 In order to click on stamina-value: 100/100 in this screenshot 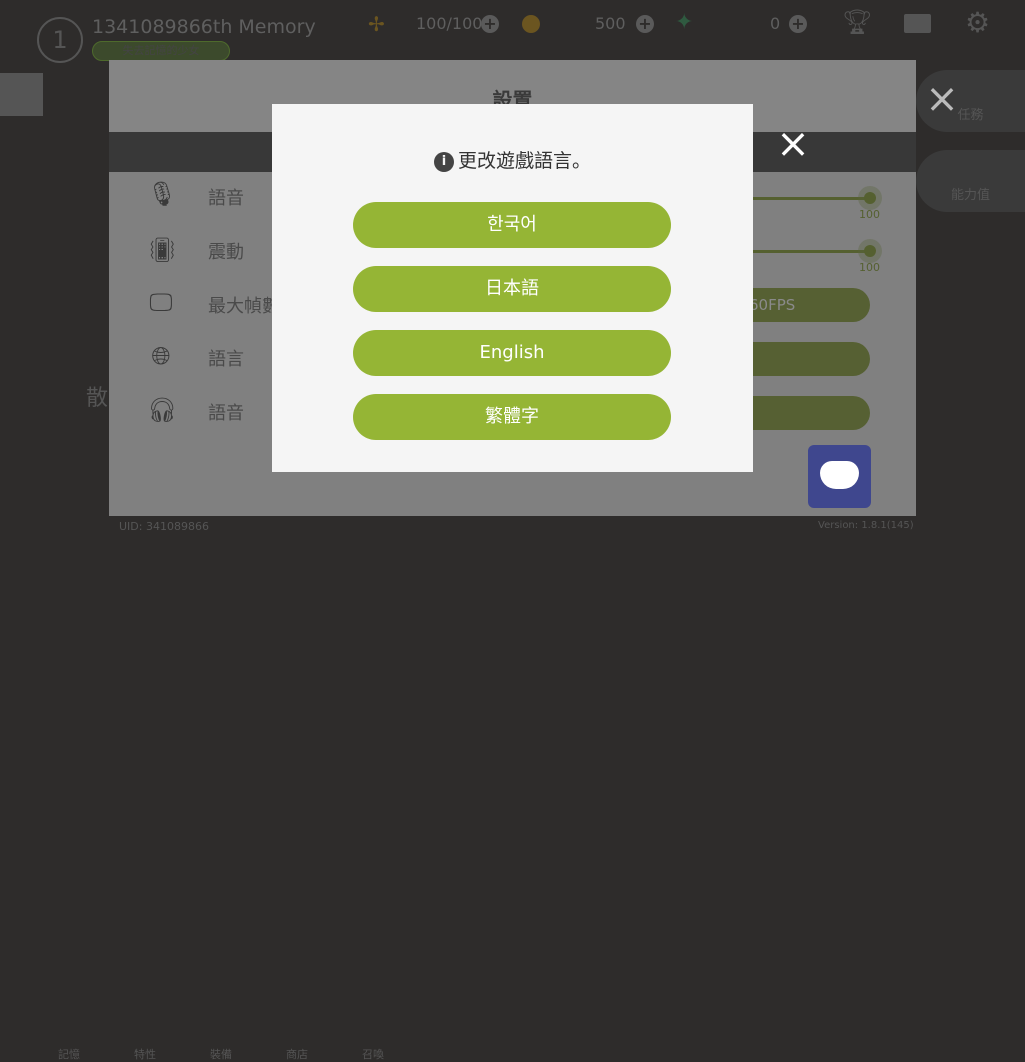, I will do `click(449, 23)`.